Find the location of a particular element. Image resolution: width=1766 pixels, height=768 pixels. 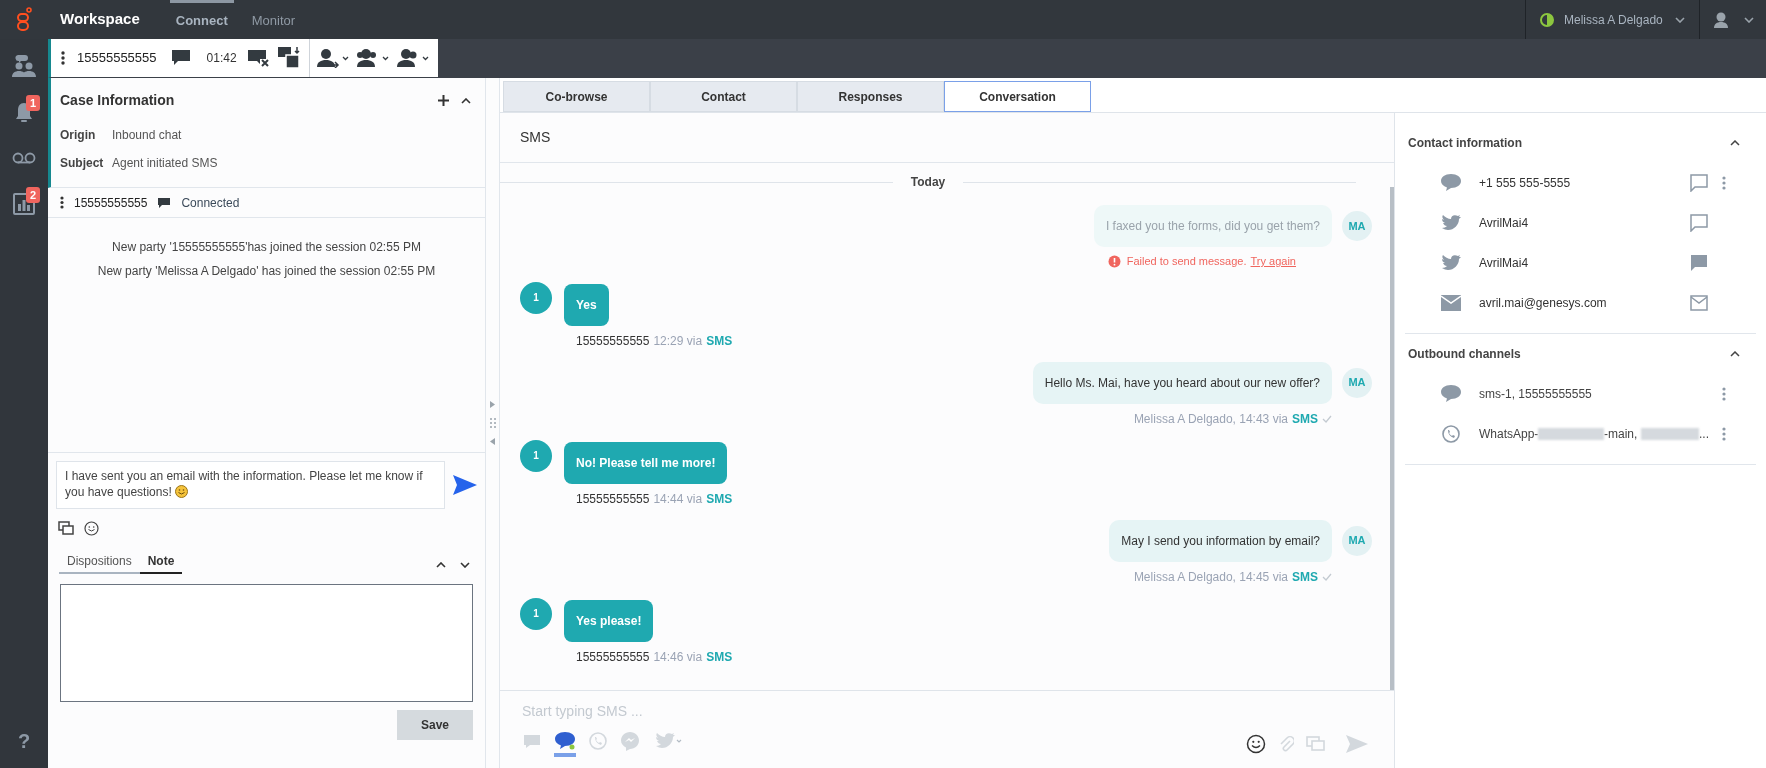

notes-tab: Note is located at coordinates (161, 563).